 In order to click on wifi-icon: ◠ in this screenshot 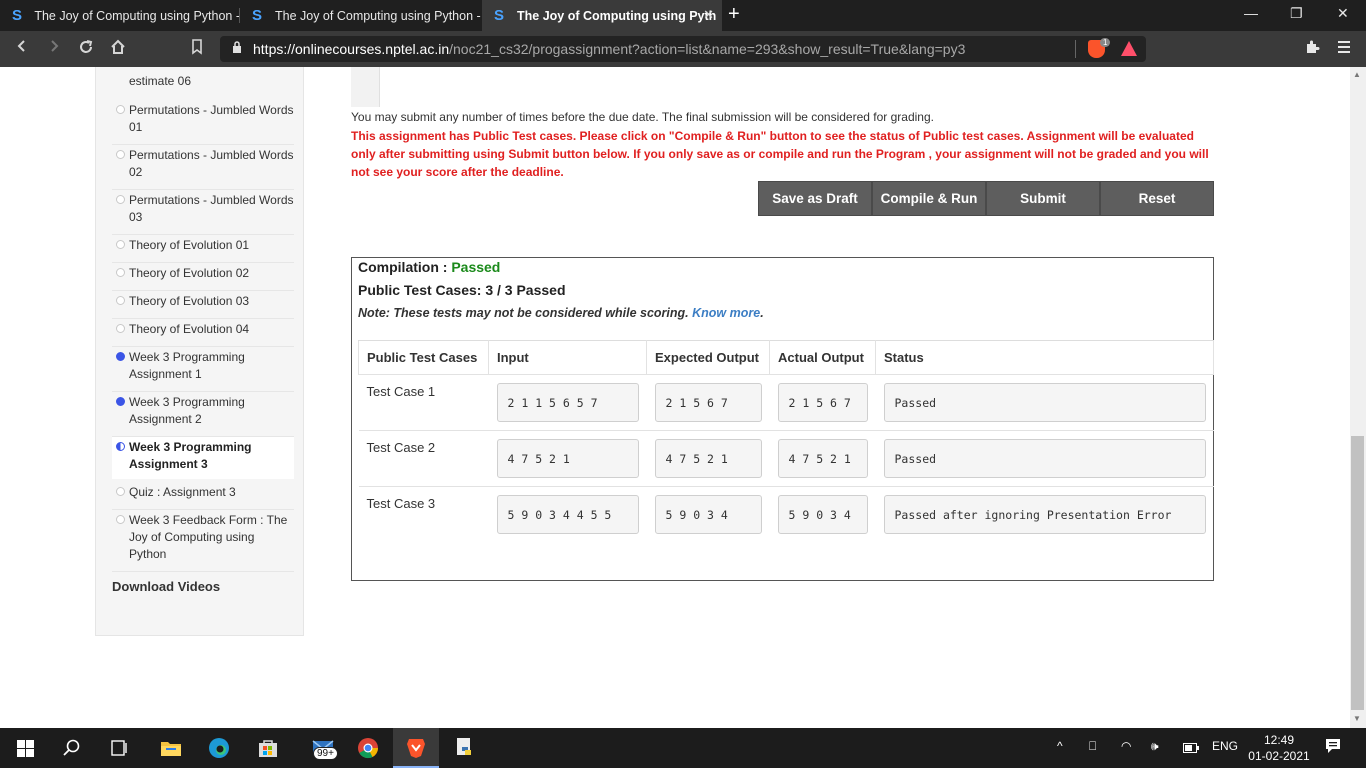, I will do `click(1126, 746)`.